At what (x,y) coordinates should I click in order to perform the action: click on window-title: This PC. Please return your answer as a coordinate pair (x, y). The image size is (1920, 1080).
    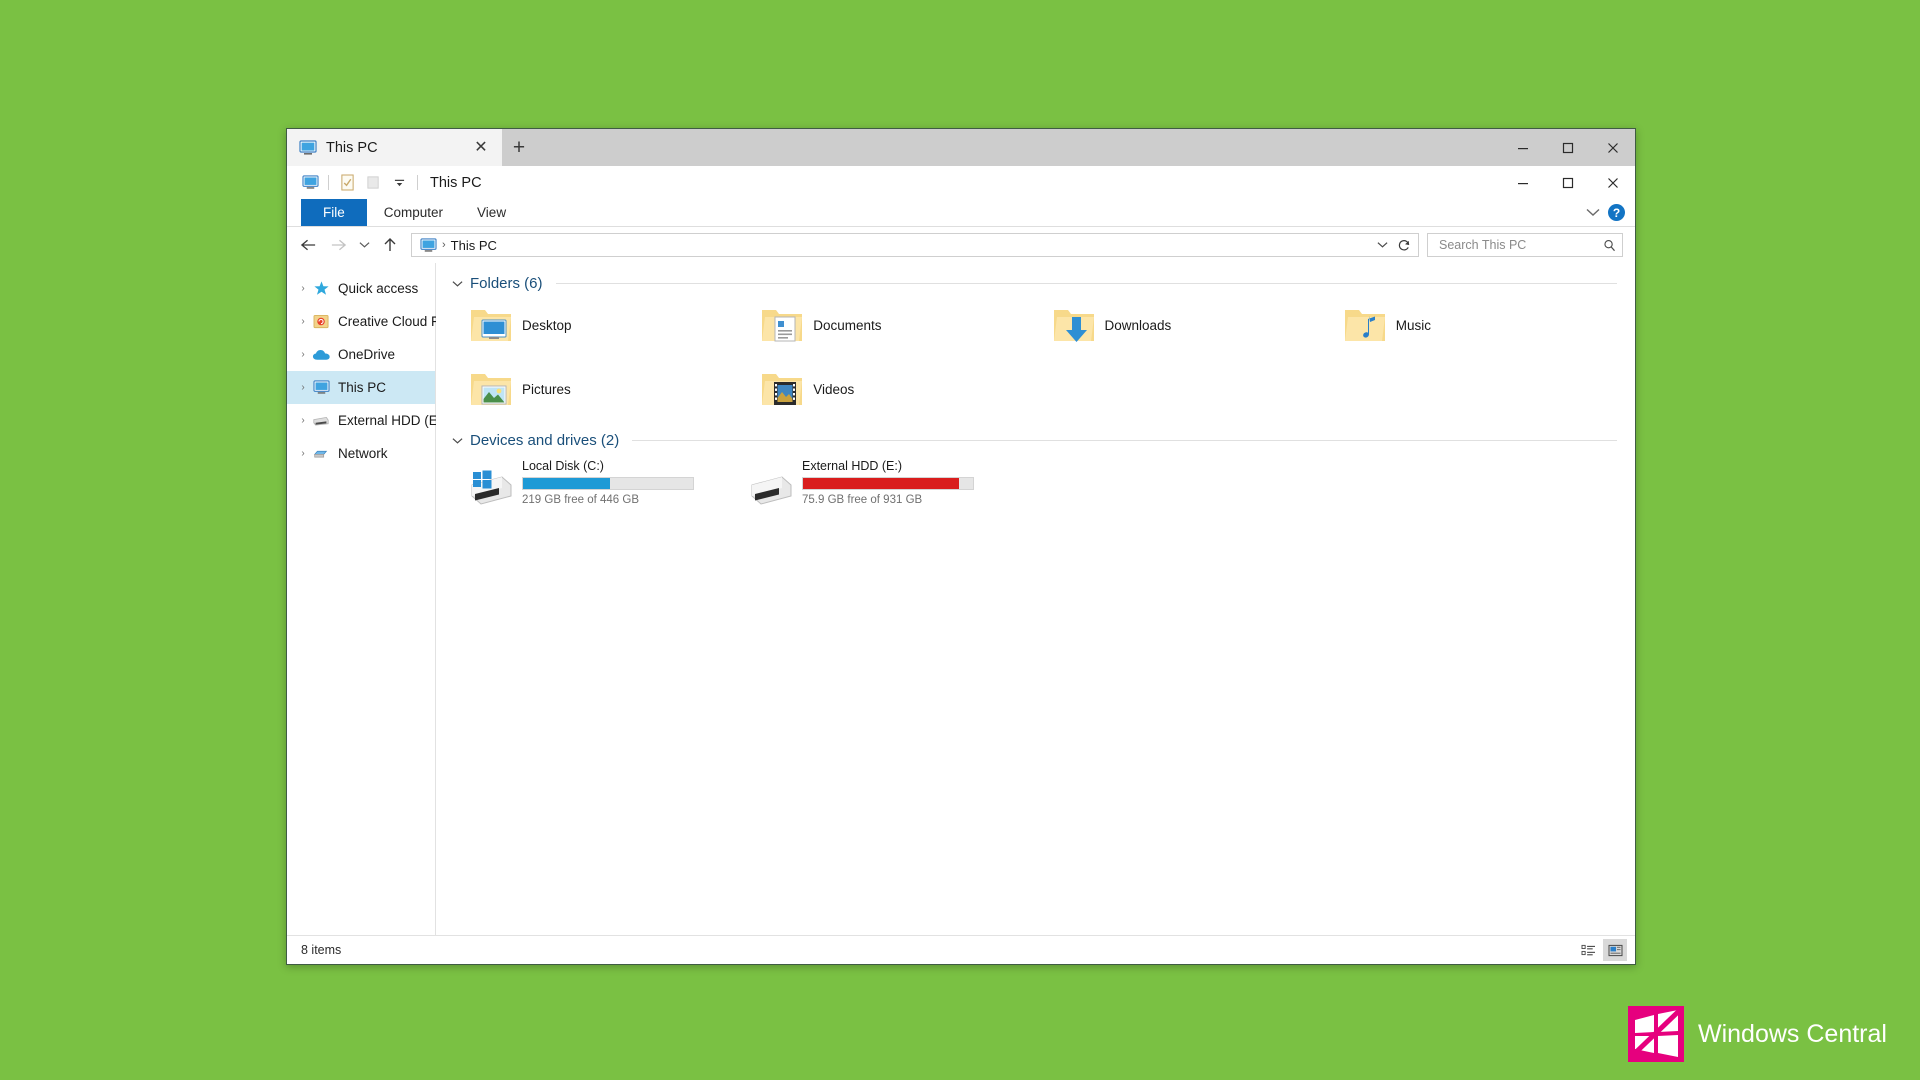
    Looking at the image, I should click on (456, 182).